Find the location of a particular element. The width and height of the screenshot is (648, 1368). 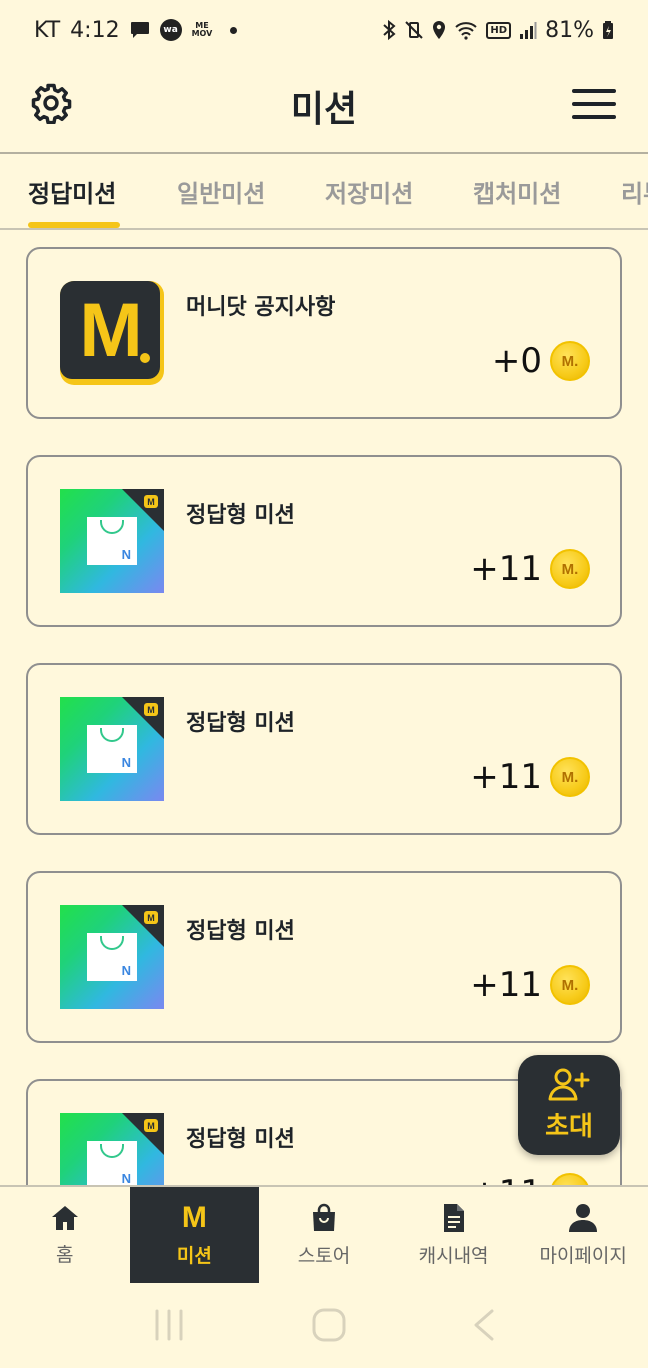

page-title: 미션 is located at coordinates (324, 109).